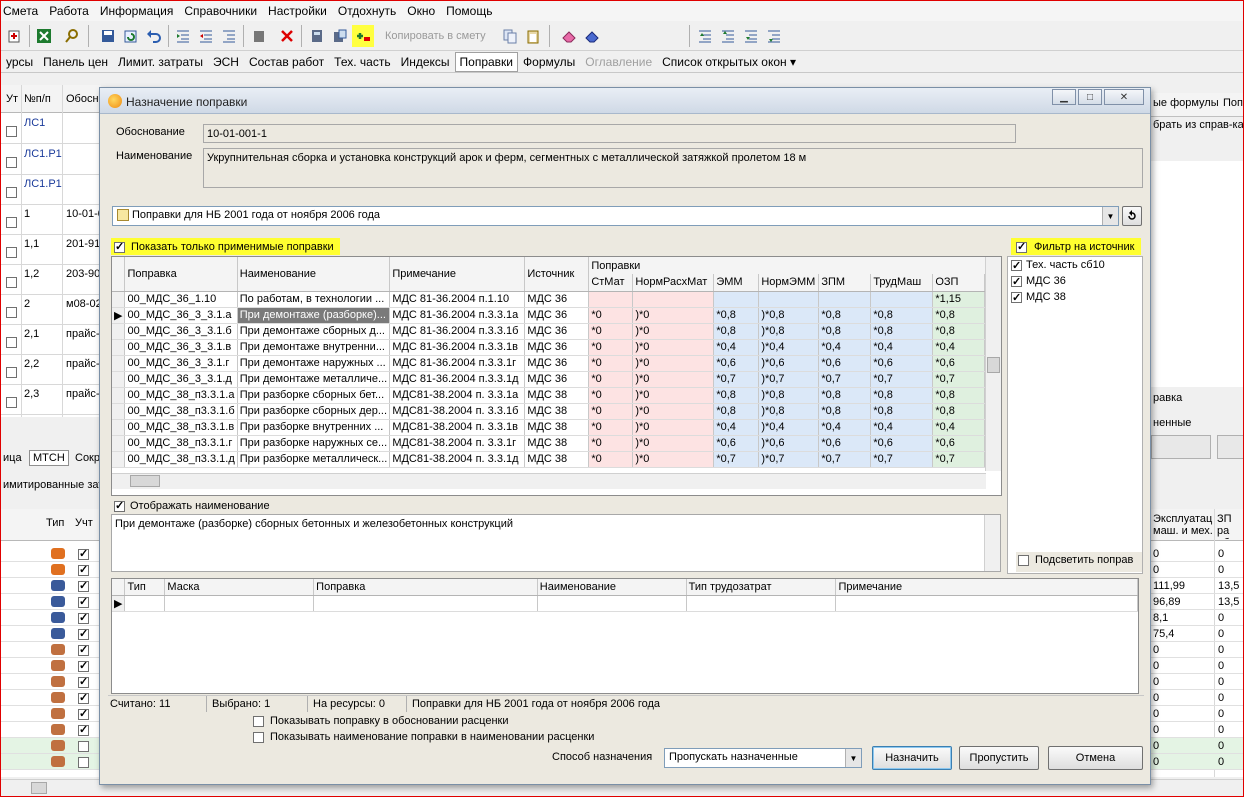 The height and width of the screenshot is (797, 1244). What do you see at coordinates (160, 62) in the screenshot?
I see `panel-tab-2: Лимит. затраты` at bounding box center [160, 62].